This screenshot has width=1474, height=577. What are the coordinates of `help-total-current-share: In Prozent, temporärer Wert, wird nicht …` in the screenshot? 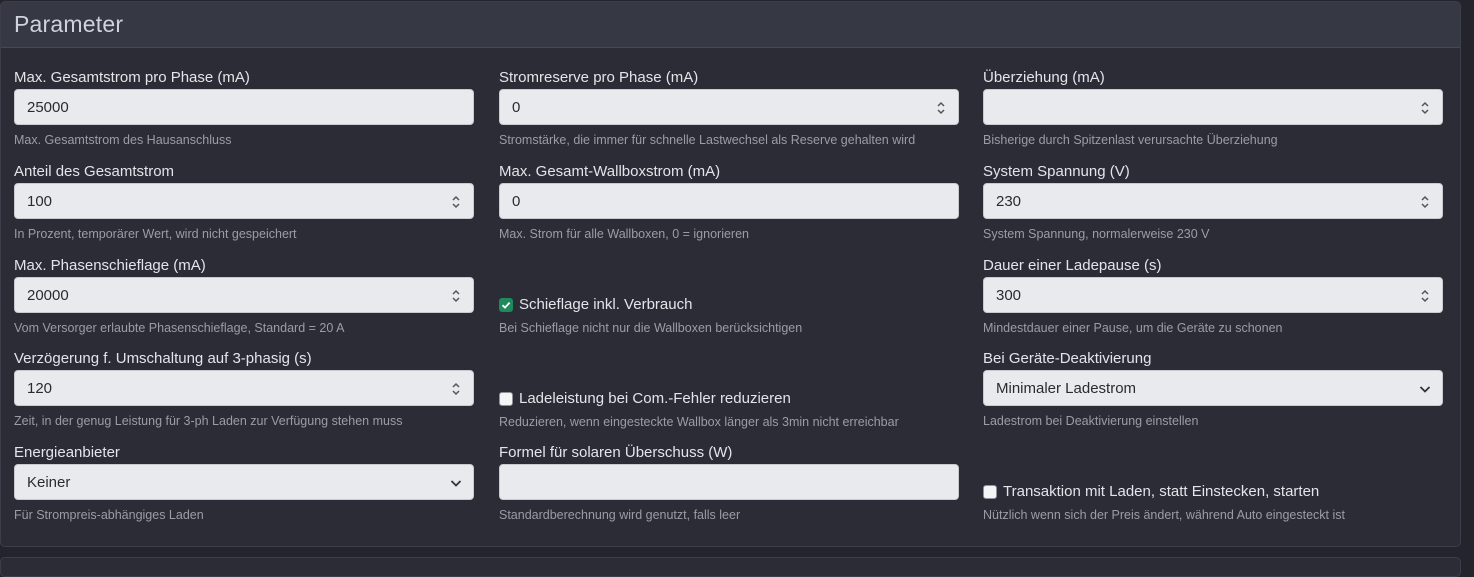 It's located at (155, 234).